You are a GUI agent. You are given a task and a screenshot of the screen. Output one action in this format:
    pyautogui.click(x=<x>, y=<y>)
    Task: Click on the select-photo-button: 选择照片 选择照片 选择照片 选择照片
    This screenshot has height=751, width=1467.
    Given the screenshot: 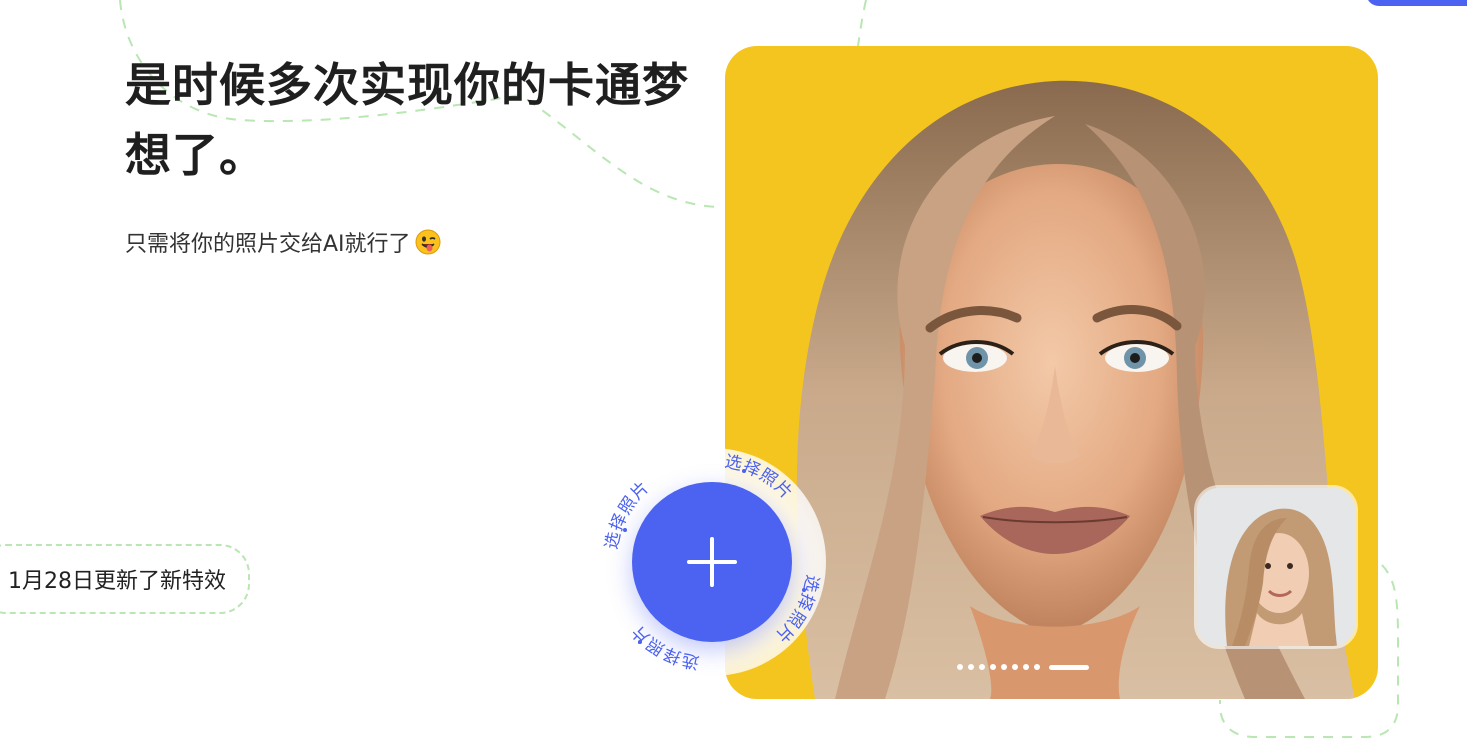 What is the action you would take?
    pyautogui.click(x=712, y=562)
    